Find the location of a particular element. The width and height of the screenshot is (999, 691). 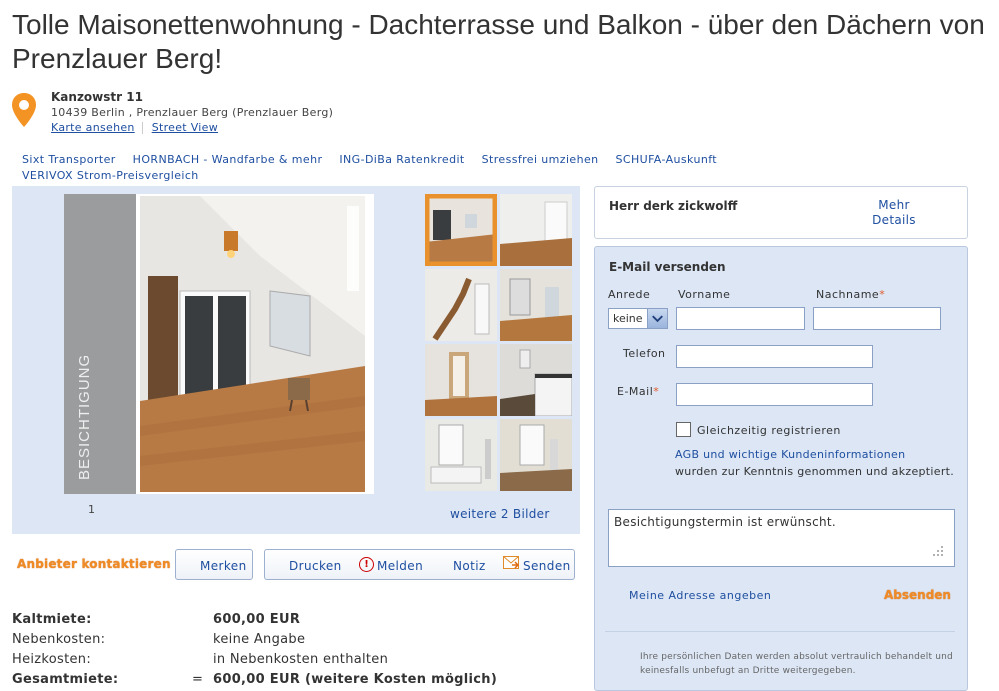

cost-label: Gesamtmiete: is located at coordinates (65, 679).